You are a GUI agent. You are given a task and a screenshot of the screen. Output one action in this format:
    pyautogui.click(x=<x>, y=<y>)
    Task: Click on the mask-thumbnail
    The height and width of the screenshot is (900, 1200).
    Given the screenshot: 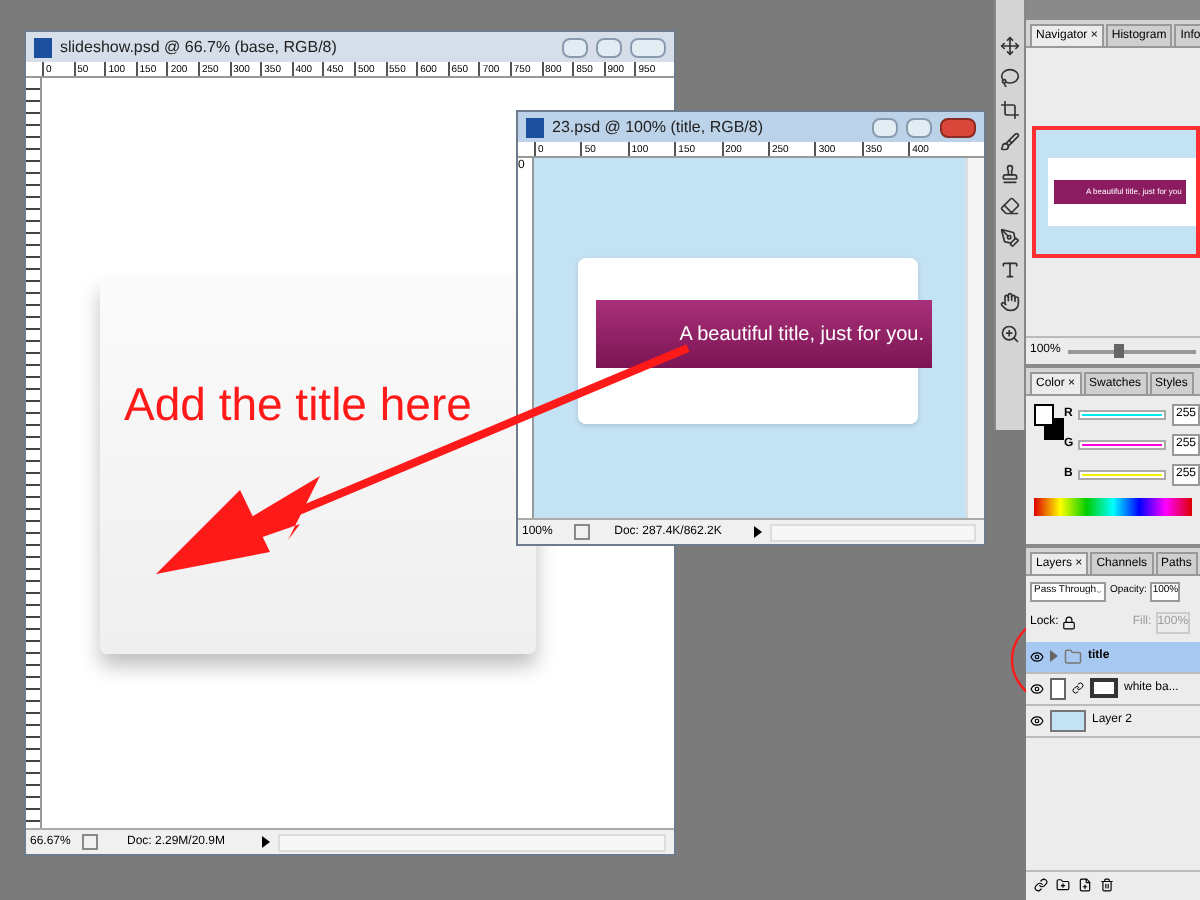 What is the action you would take?
    pyautogui.click(x=1104, y=688)
    